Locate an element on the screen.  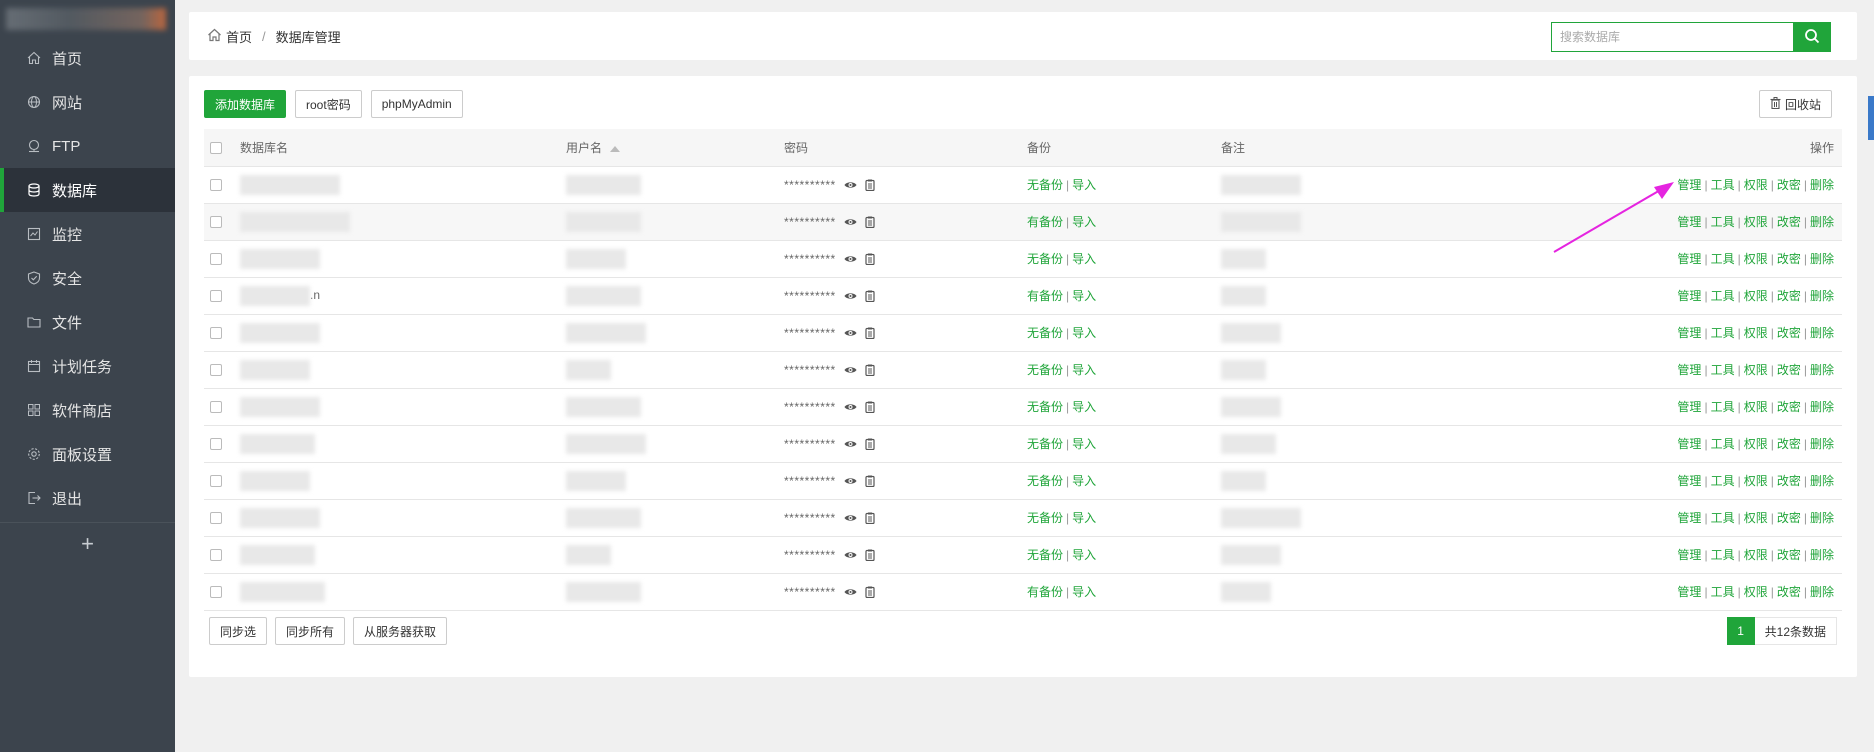
col-user: 用户名 is located at coordinates (669, 148).